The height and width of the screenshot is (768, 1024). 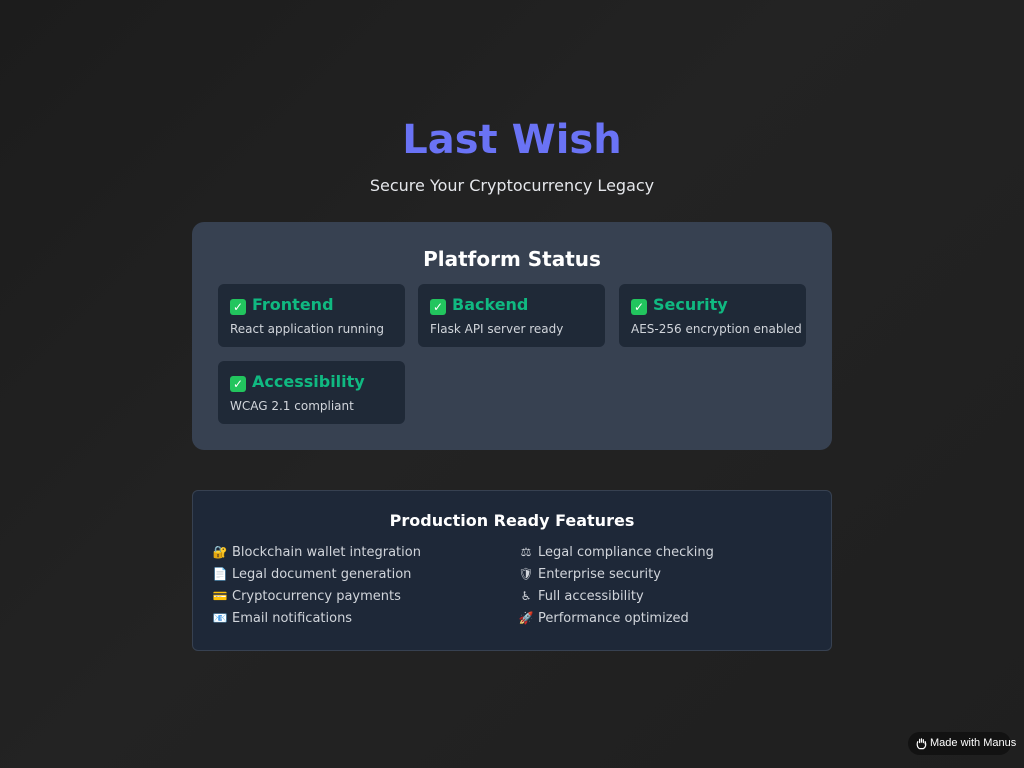 I want to click on list-item: 🚀 Performance optimized, so click(x=616, y=618).